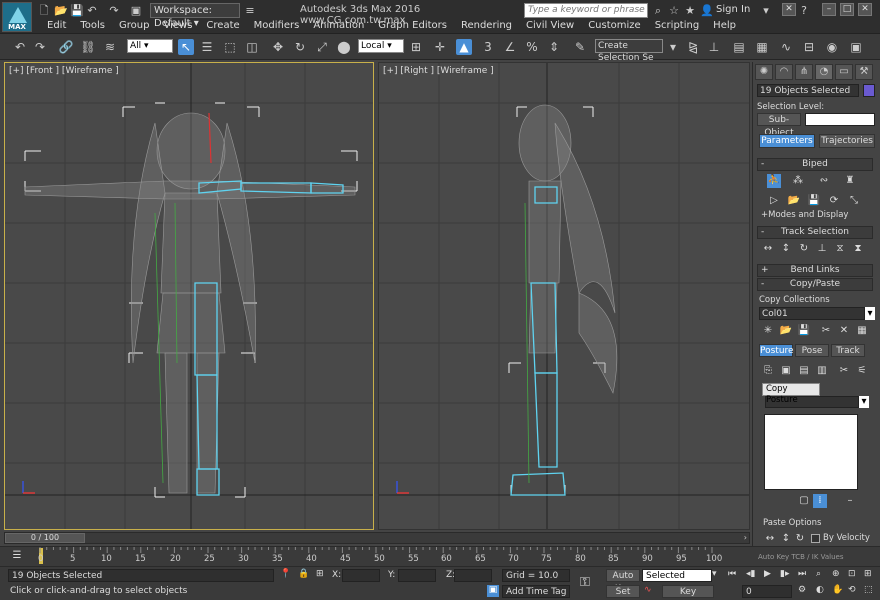  What do you see at coordinates (834, 201) in the screenshot?
I see `convert-icon: ⟳` at bounding box center [834, 201].